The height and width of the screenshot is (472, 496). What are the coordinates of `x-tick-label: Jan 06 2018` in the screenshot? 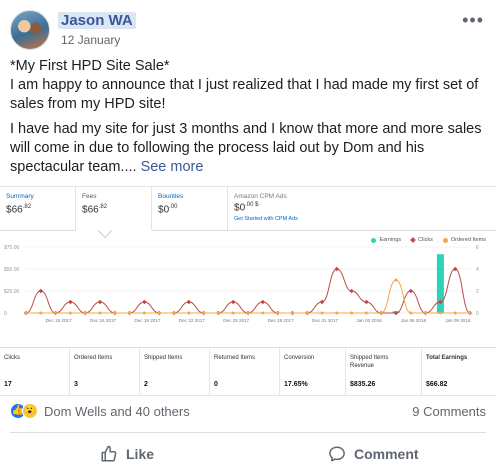 It's located at (414, 320).